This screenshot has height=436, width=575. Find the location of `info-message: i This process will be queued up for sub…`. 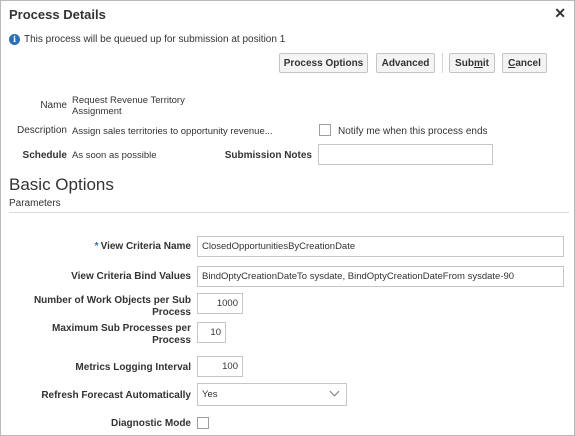

info-message: i This process will be queued up for sub… is located at coordinates (147, 39).